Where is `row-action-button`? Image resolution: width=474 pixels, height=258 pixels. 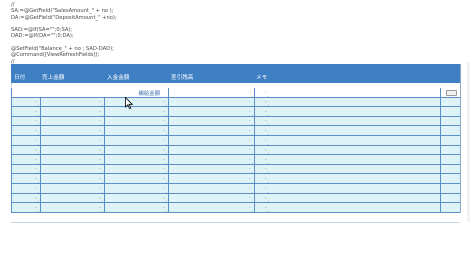 row-action-button is located at coordinates (451, 93).